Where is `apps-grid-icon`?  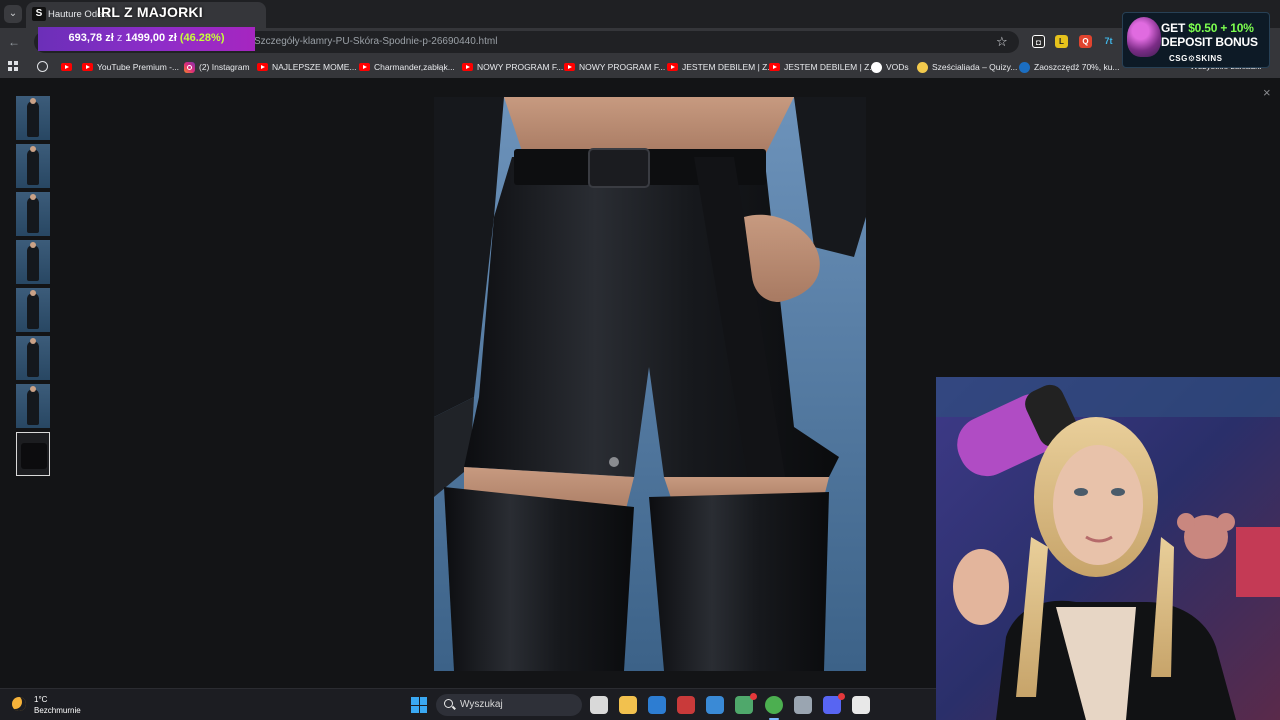 apps-grid-icon is located at coordinates (13, 66).